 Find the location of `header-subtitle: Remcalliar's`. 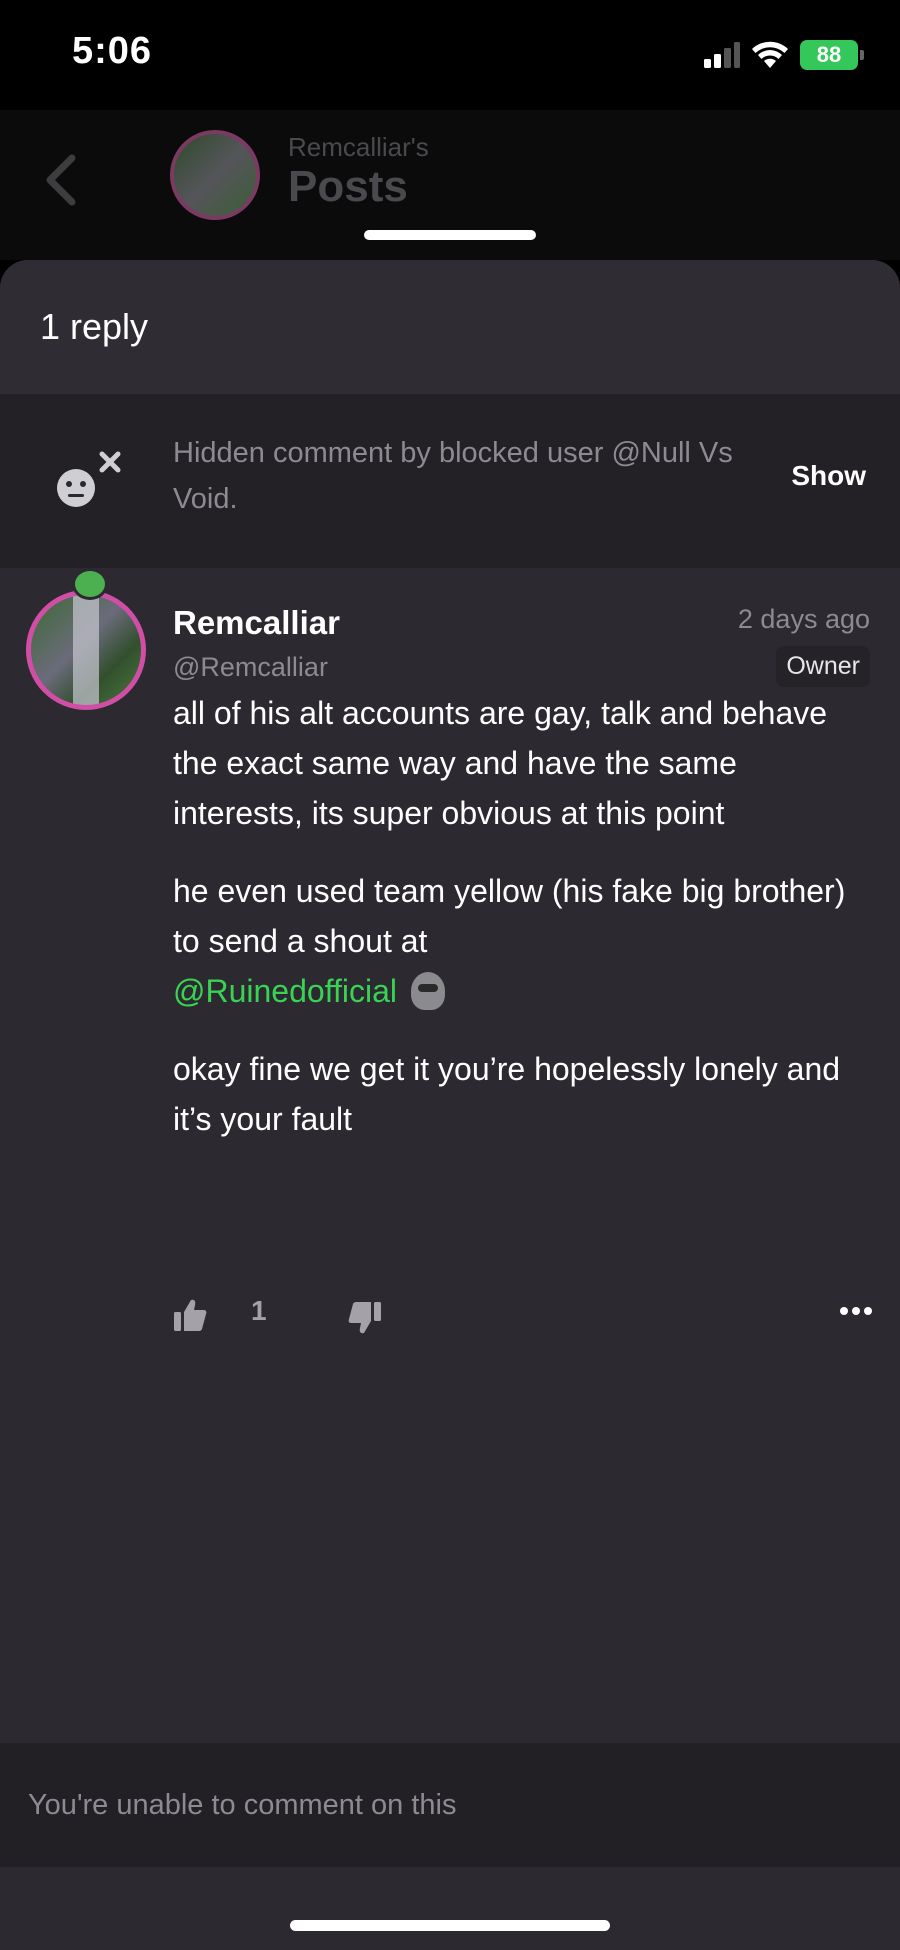

header-subtitle: Remcalliar's is located at coordinates (358, 147).